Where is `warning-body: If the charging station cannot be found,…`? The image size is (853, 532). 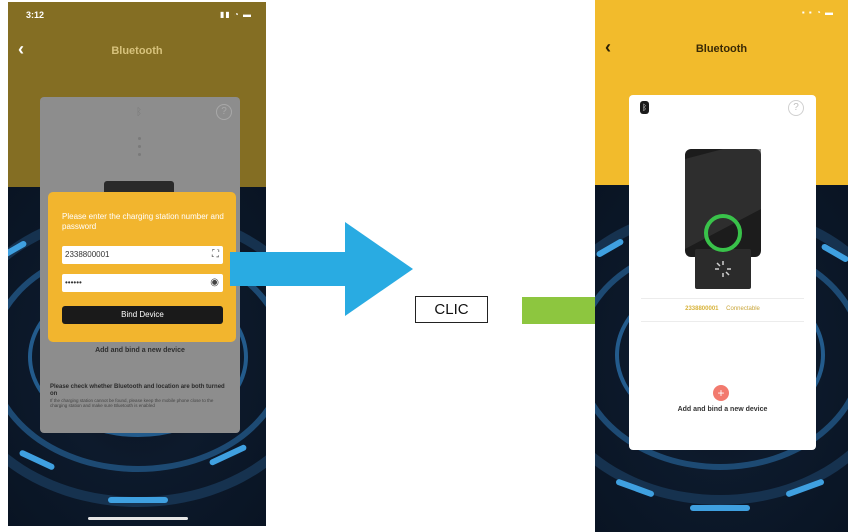
warning-body: If the charging station cannot be found,… is located at coordinates (132, 403).